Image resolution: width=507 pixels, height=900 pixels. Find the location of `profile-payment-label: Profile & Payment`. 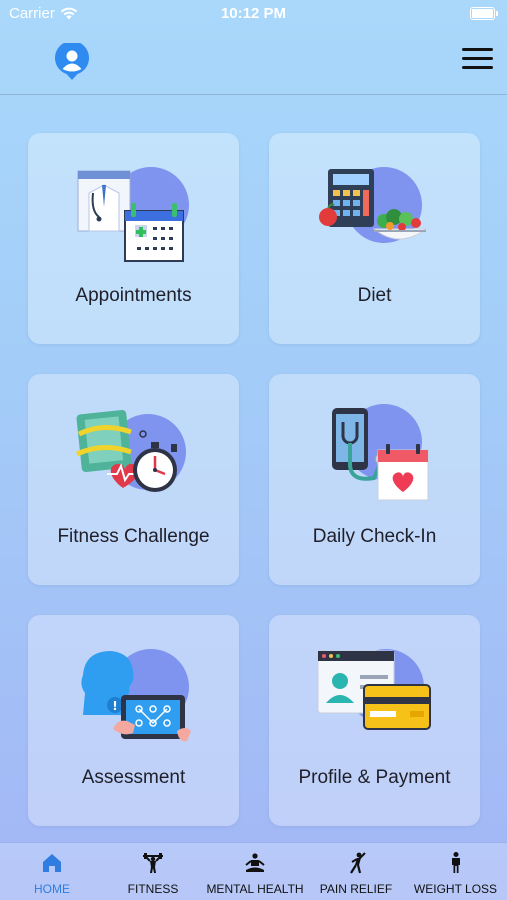

profile-payment-label: Profile & Payment is located at coordinates (374, 777).